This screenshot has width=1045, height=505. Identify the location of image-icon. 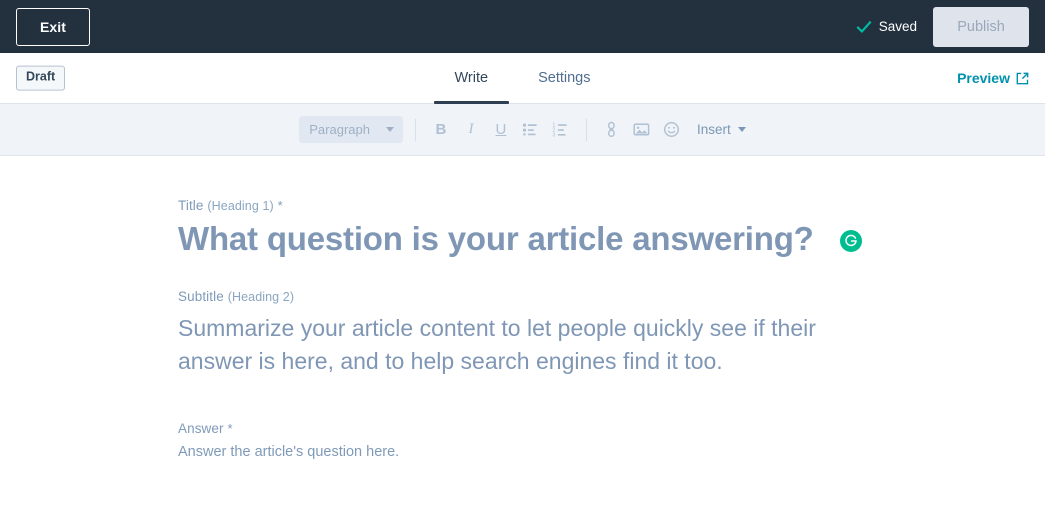
(642, 130).